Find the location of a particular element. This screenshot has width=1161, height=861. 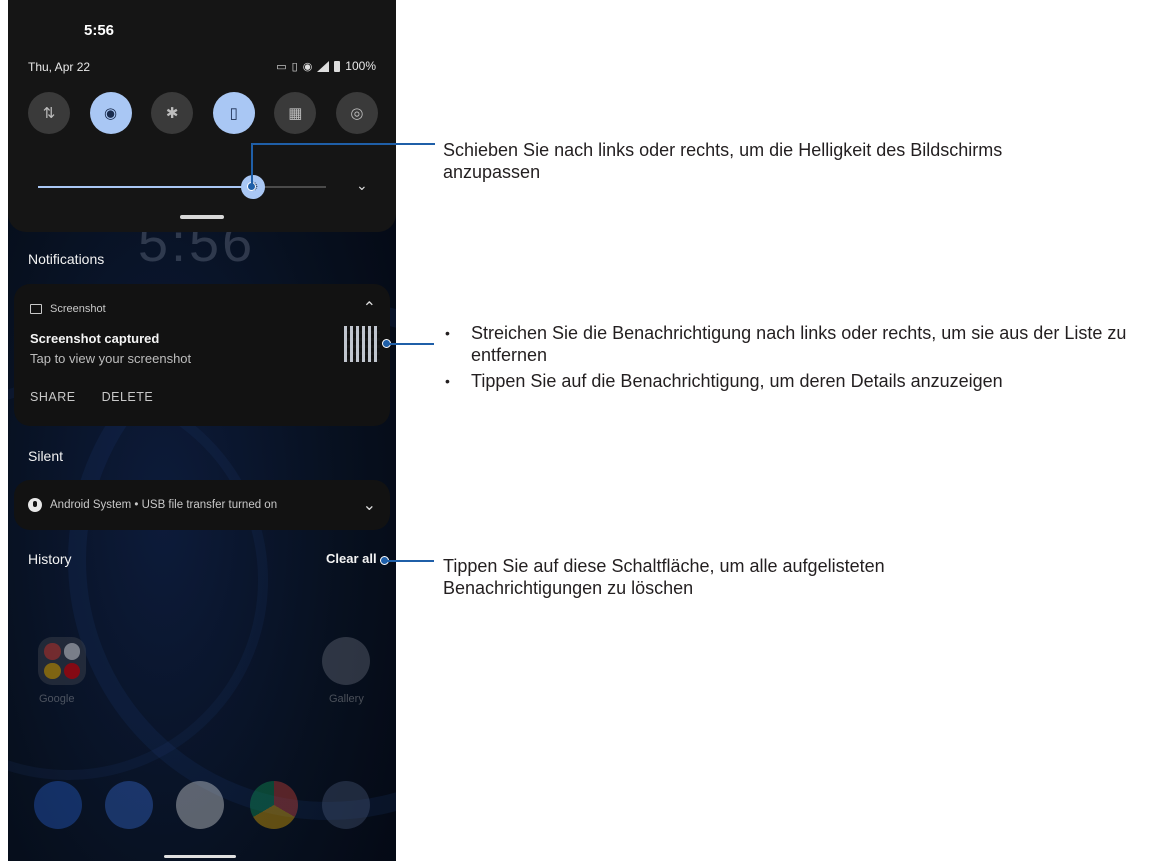

qr-code-icon: ▦ is located at coordinates (295, 113).